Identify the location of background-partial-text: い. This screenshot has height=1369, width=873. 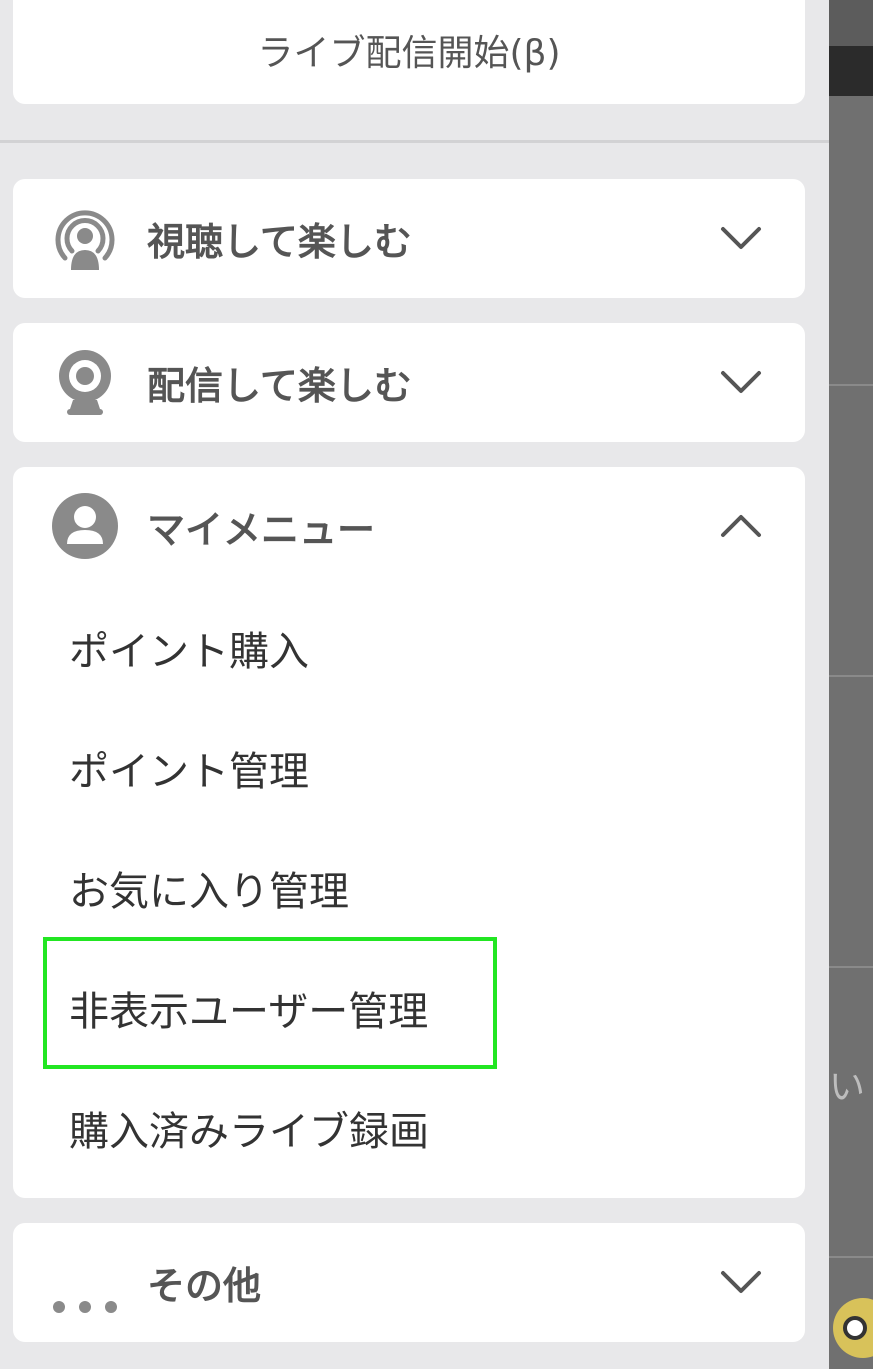
(847, 1087).